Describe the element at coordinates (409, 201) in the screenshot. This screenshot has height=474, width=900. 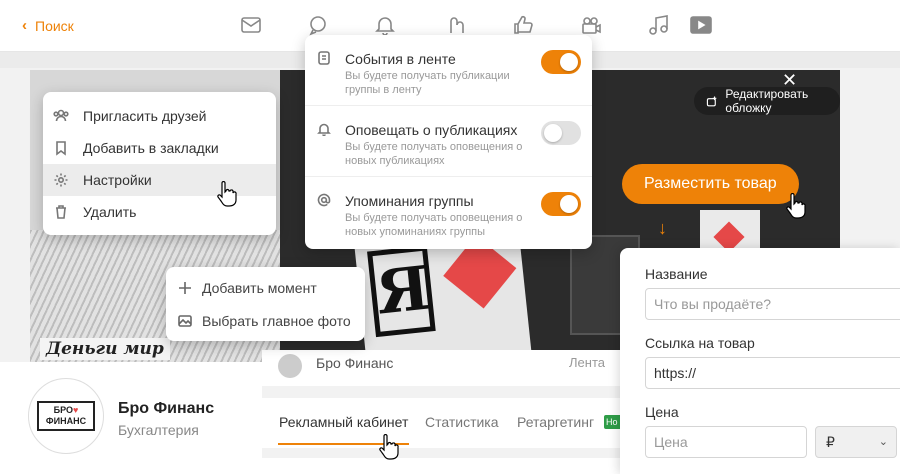
I see `notify-title: Упоминания группы` at that location.